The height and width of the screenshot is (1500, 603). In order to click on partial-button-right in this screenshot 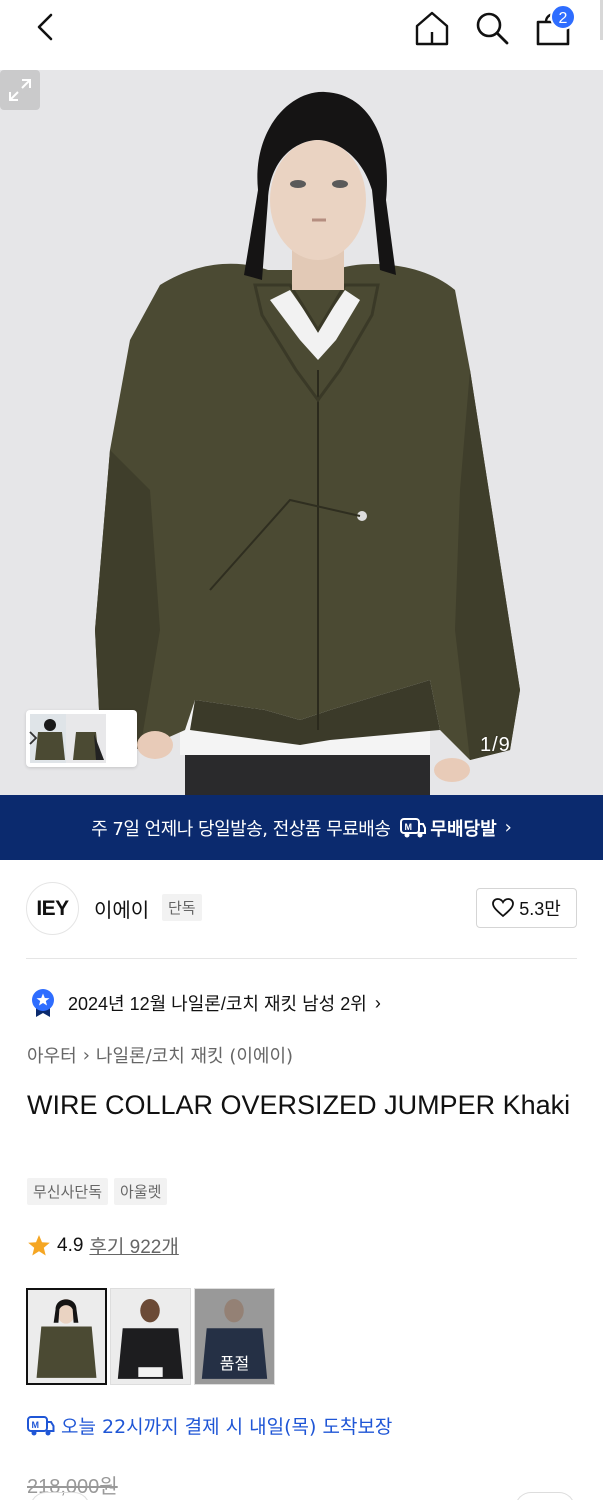, I will do `click(545, 1496)`.